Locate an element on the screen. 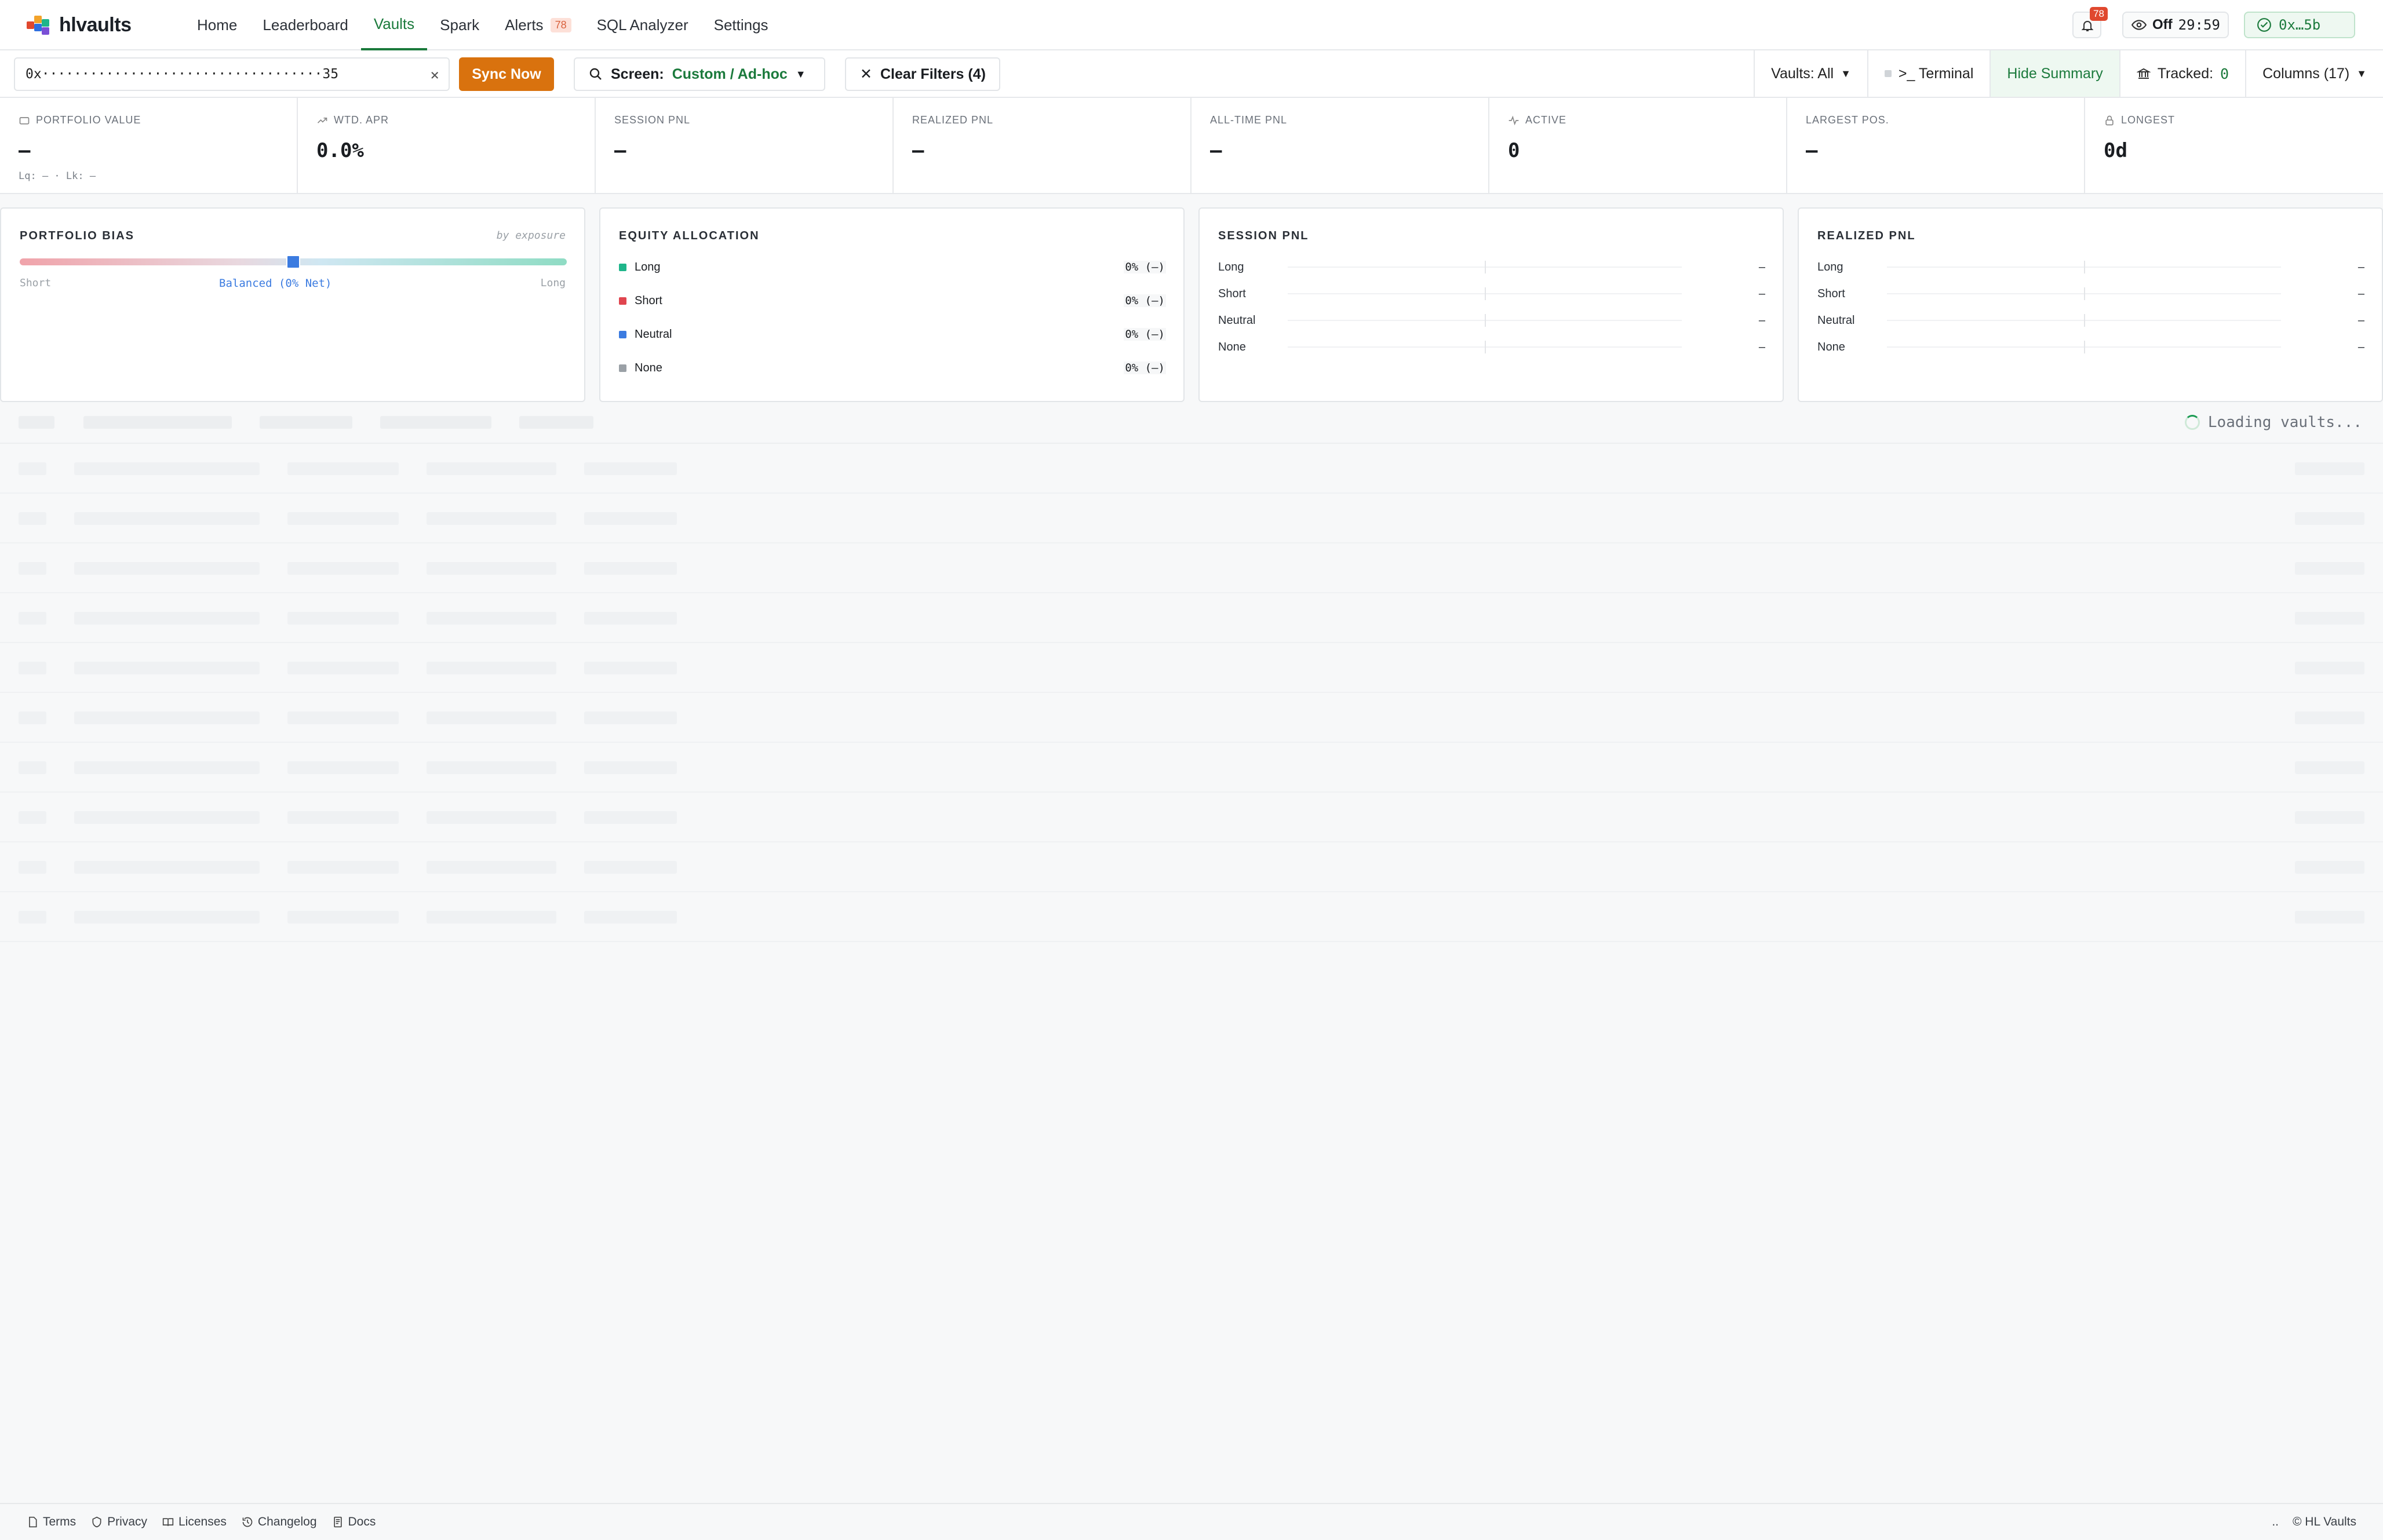  watch-state: Off is located at coordinates (2163, 25).